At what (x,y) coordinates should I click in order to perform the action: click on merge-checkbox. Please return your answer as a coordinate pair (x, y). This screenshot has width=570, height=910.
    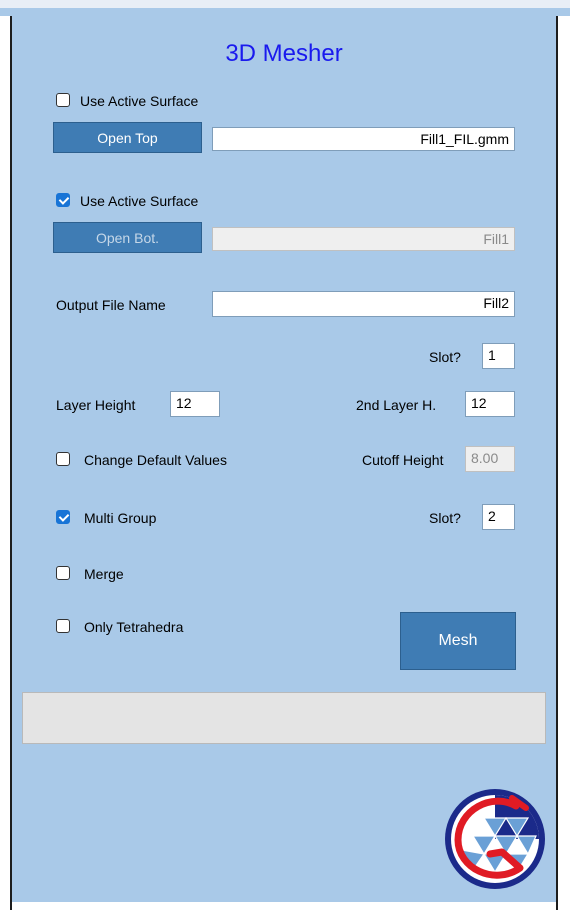
    Looking at the image, I should click on (63, 573).